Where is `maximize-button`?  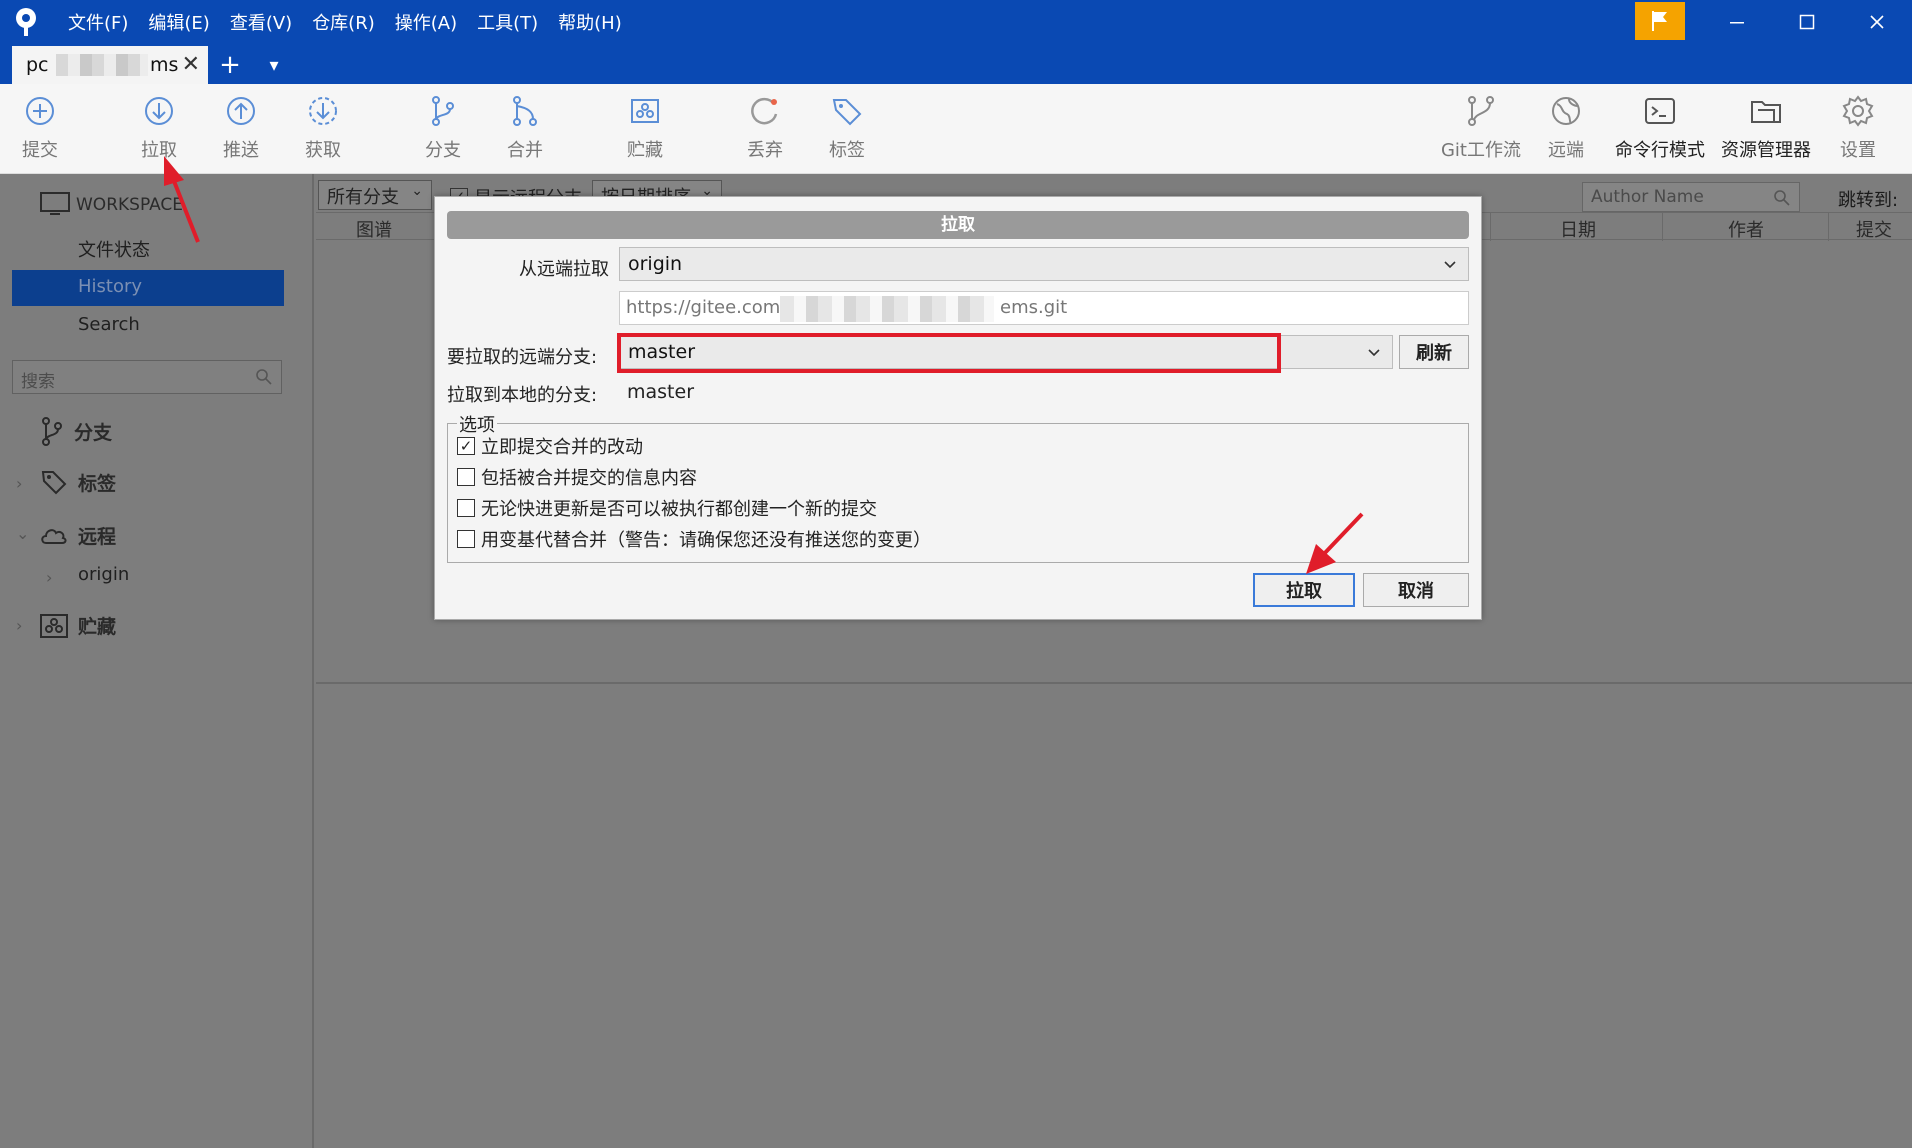
maximize-button is located at coordinates (1807, 22).